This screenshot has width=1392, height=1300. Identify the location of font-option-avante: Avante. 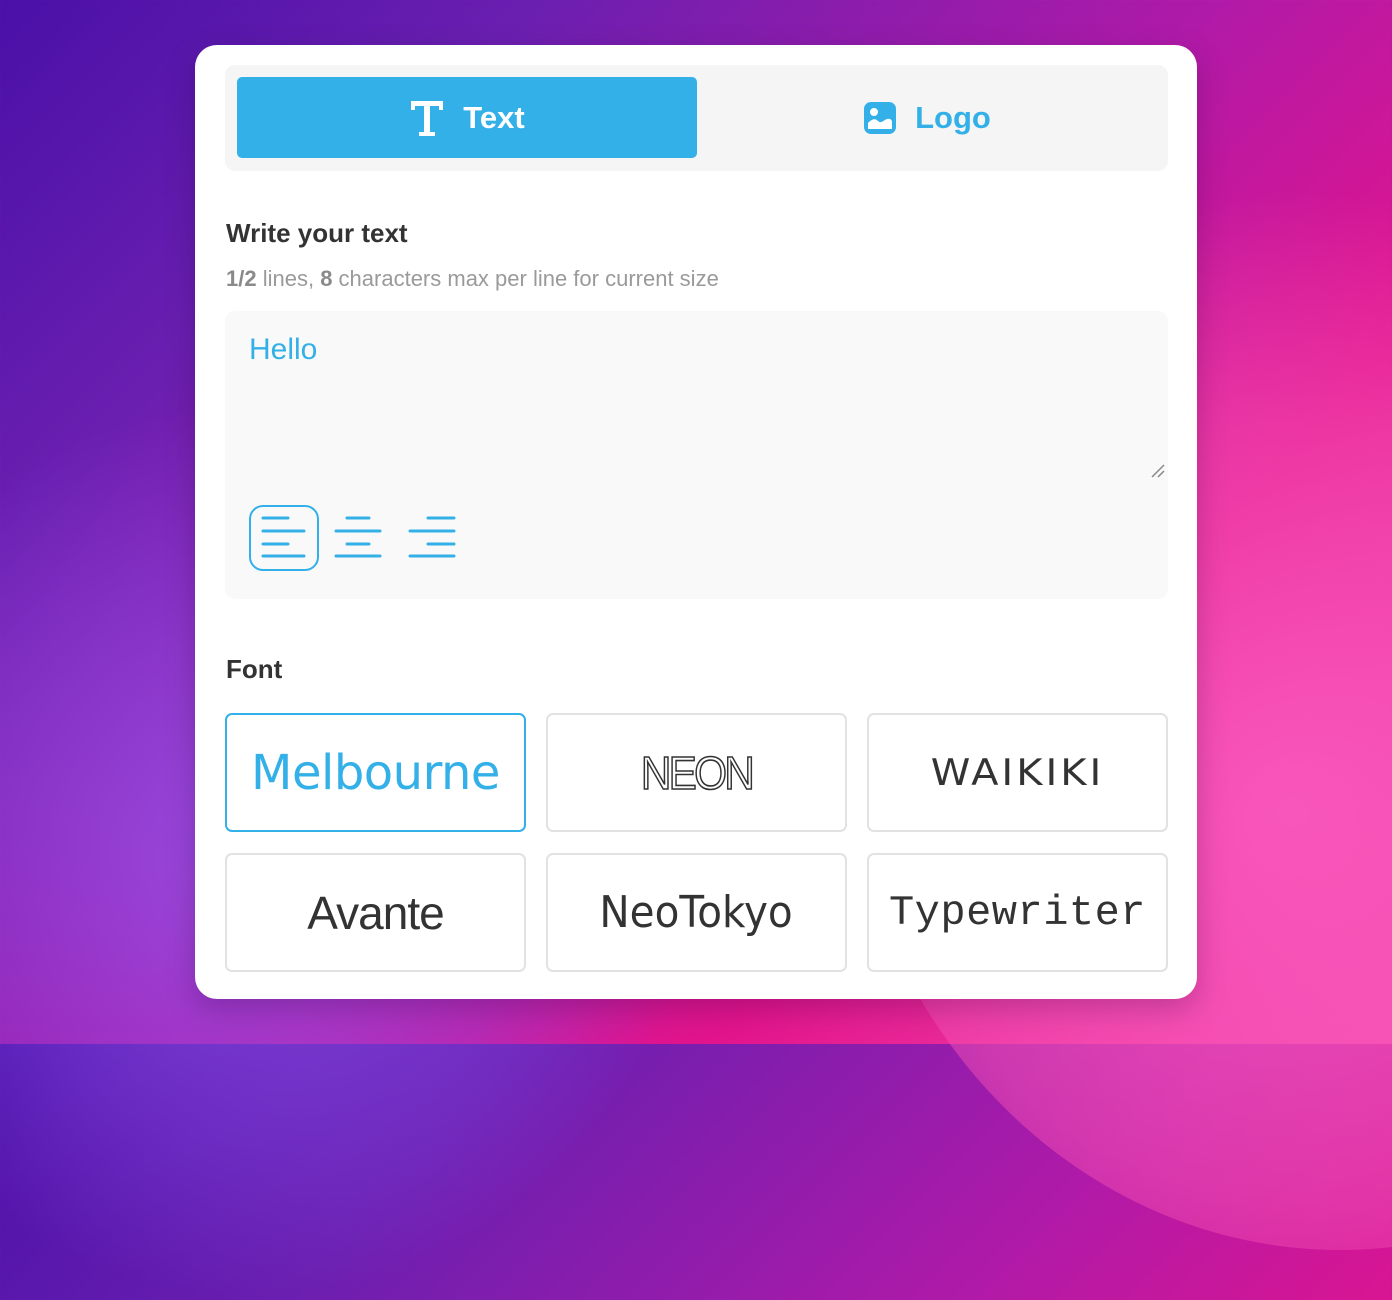
(375, 912).